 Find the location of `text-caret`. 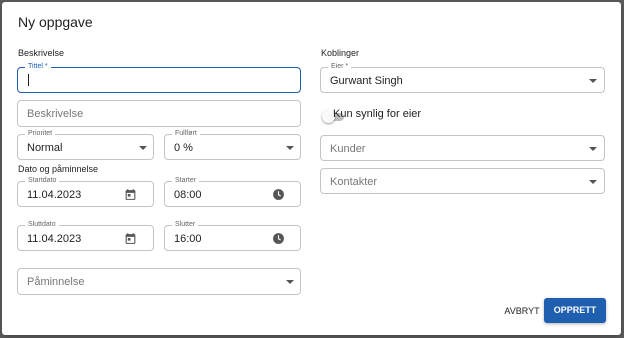

text-caret is located at coordinates (28, 80).